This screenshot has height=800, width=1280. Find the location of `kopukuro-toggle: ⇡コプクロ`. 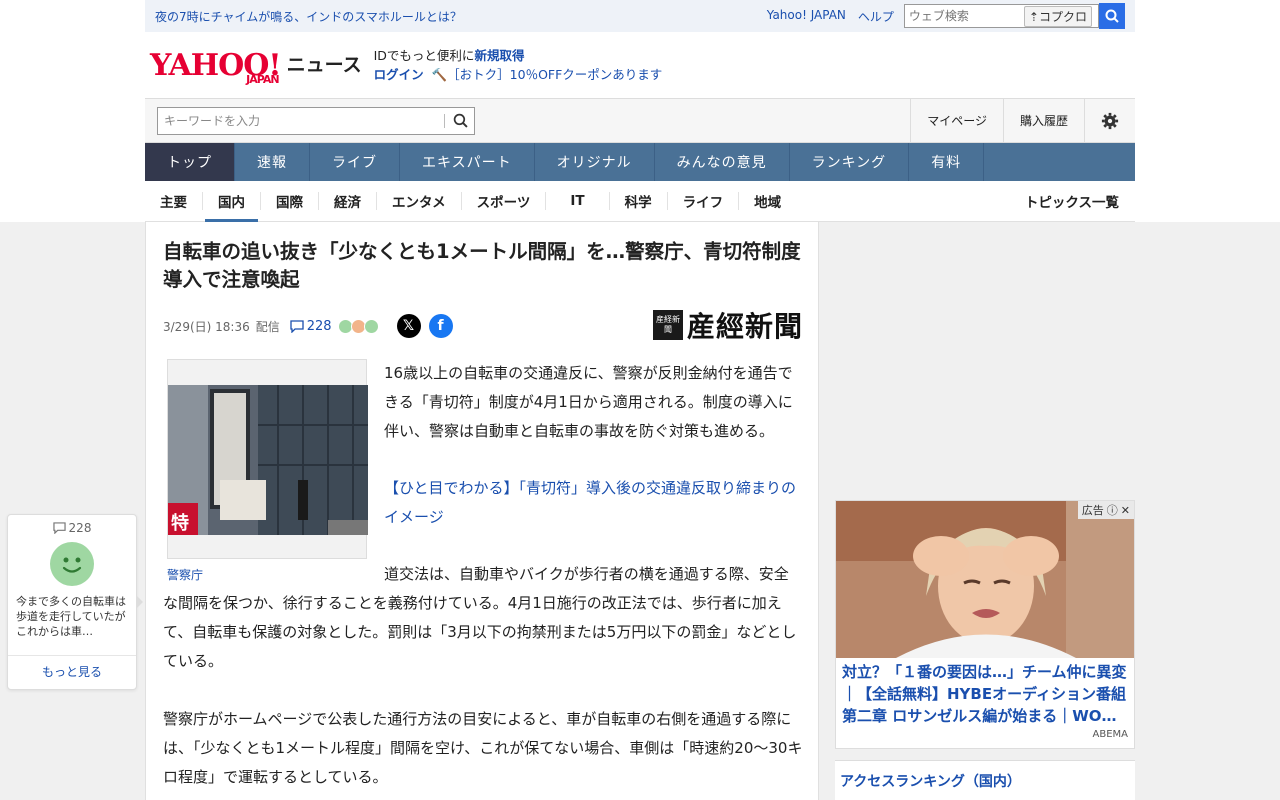

kopukuro-toggle: ⇡コプクロ is located at coordinates (1061, 16).